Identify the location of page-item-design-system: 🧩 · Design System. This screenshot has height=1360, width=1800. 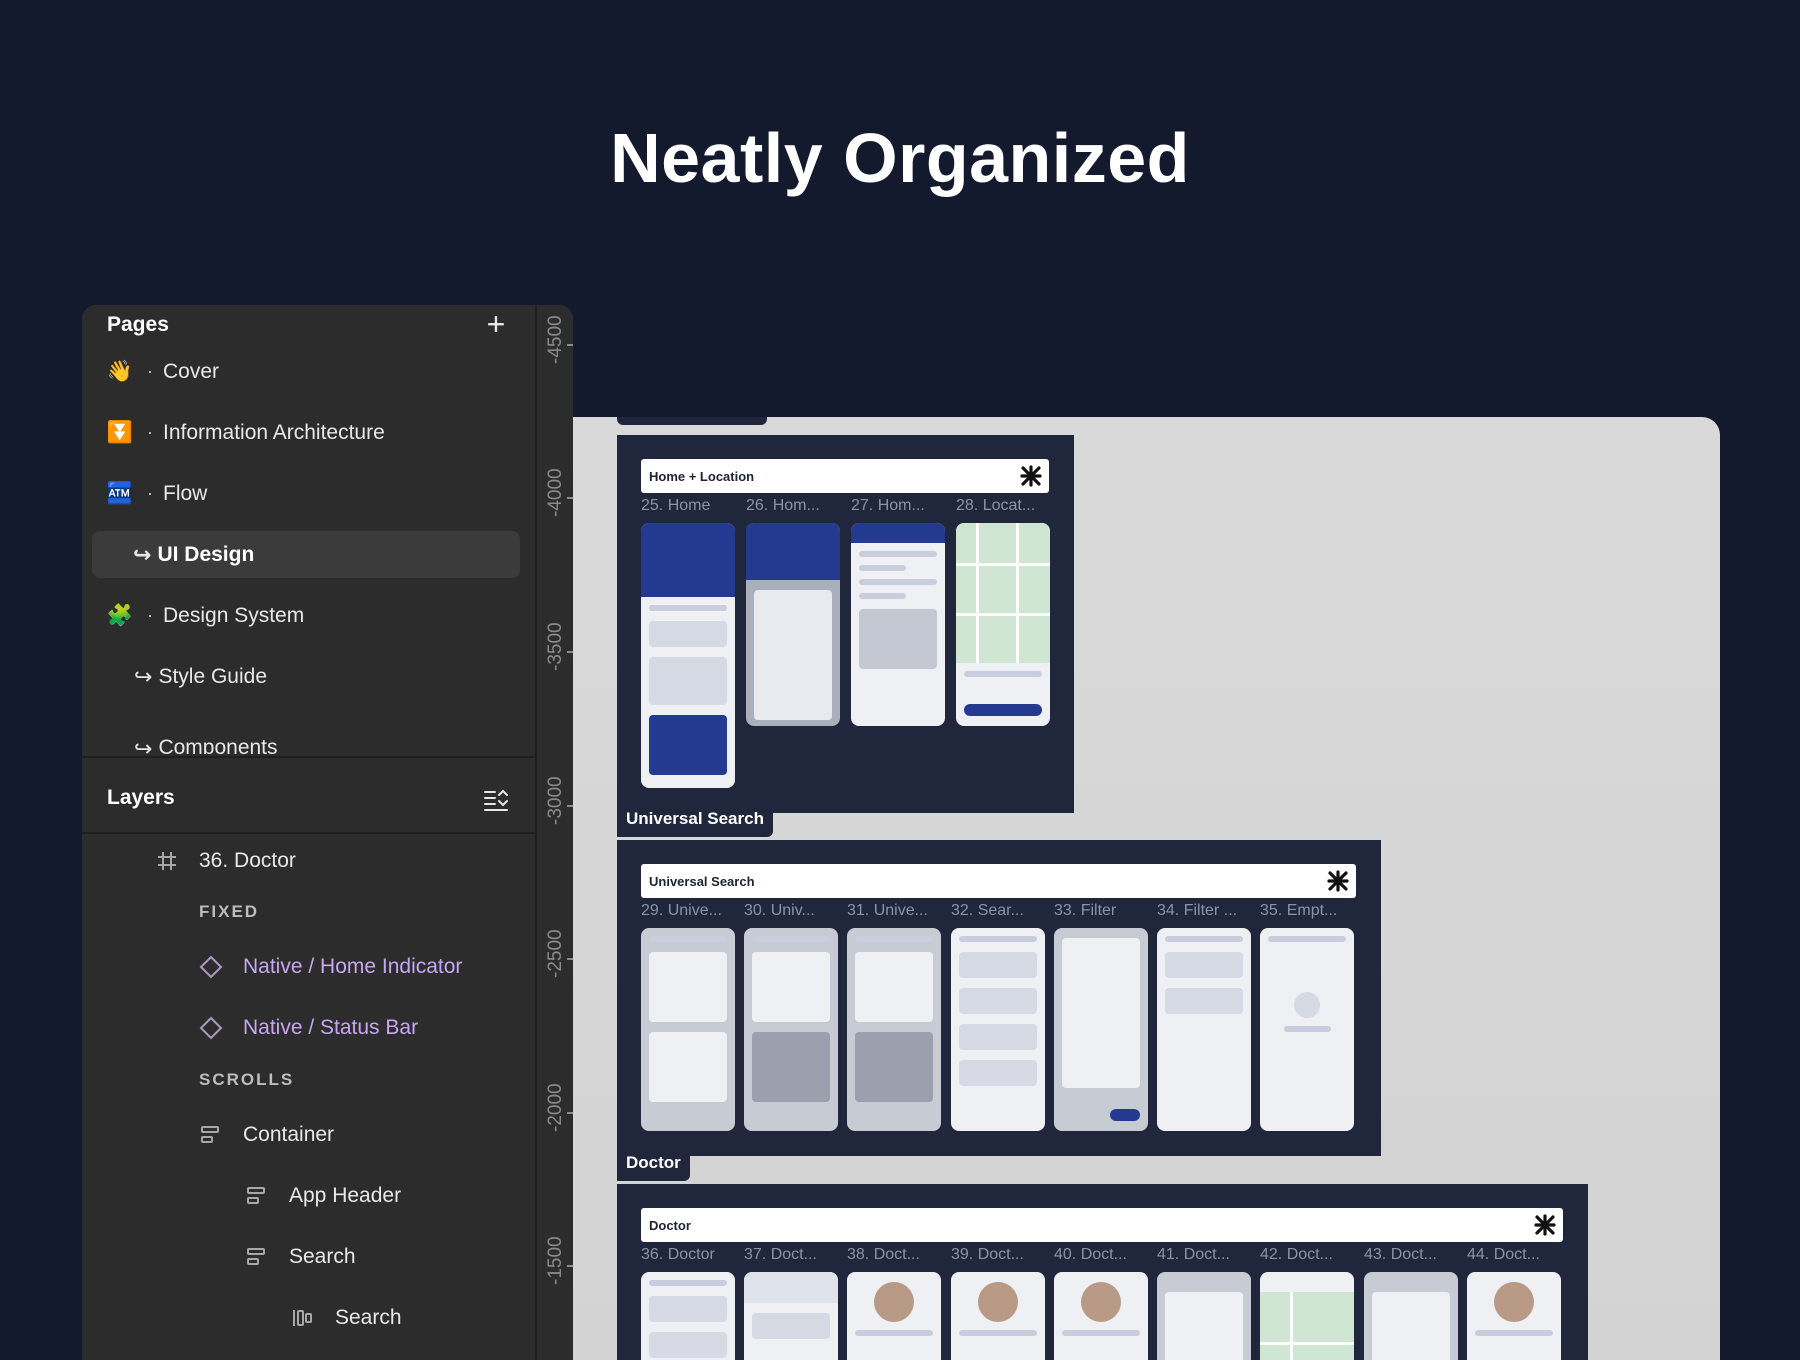
(306, 615).